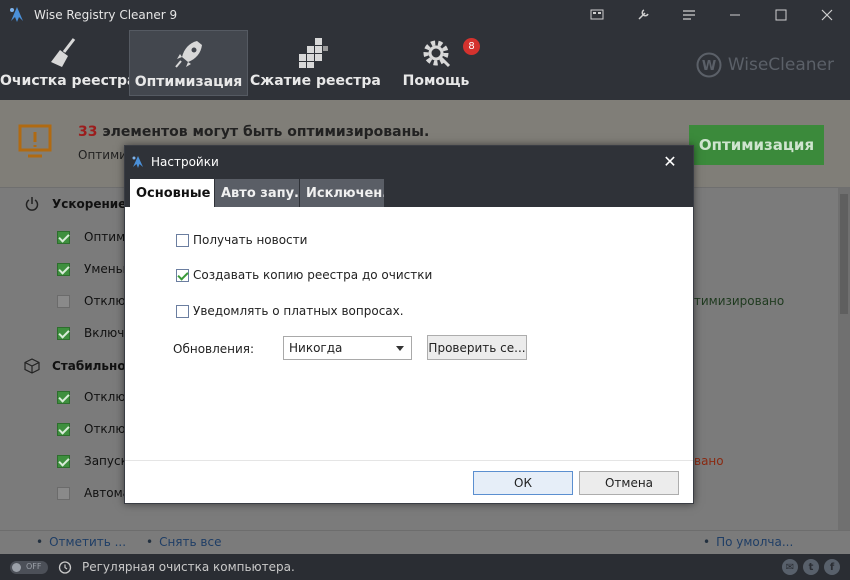  What do you see at coordinates (436, 81) in the screenshot?
I see `tab-label: Помощь` at bounding box center [436, 81].